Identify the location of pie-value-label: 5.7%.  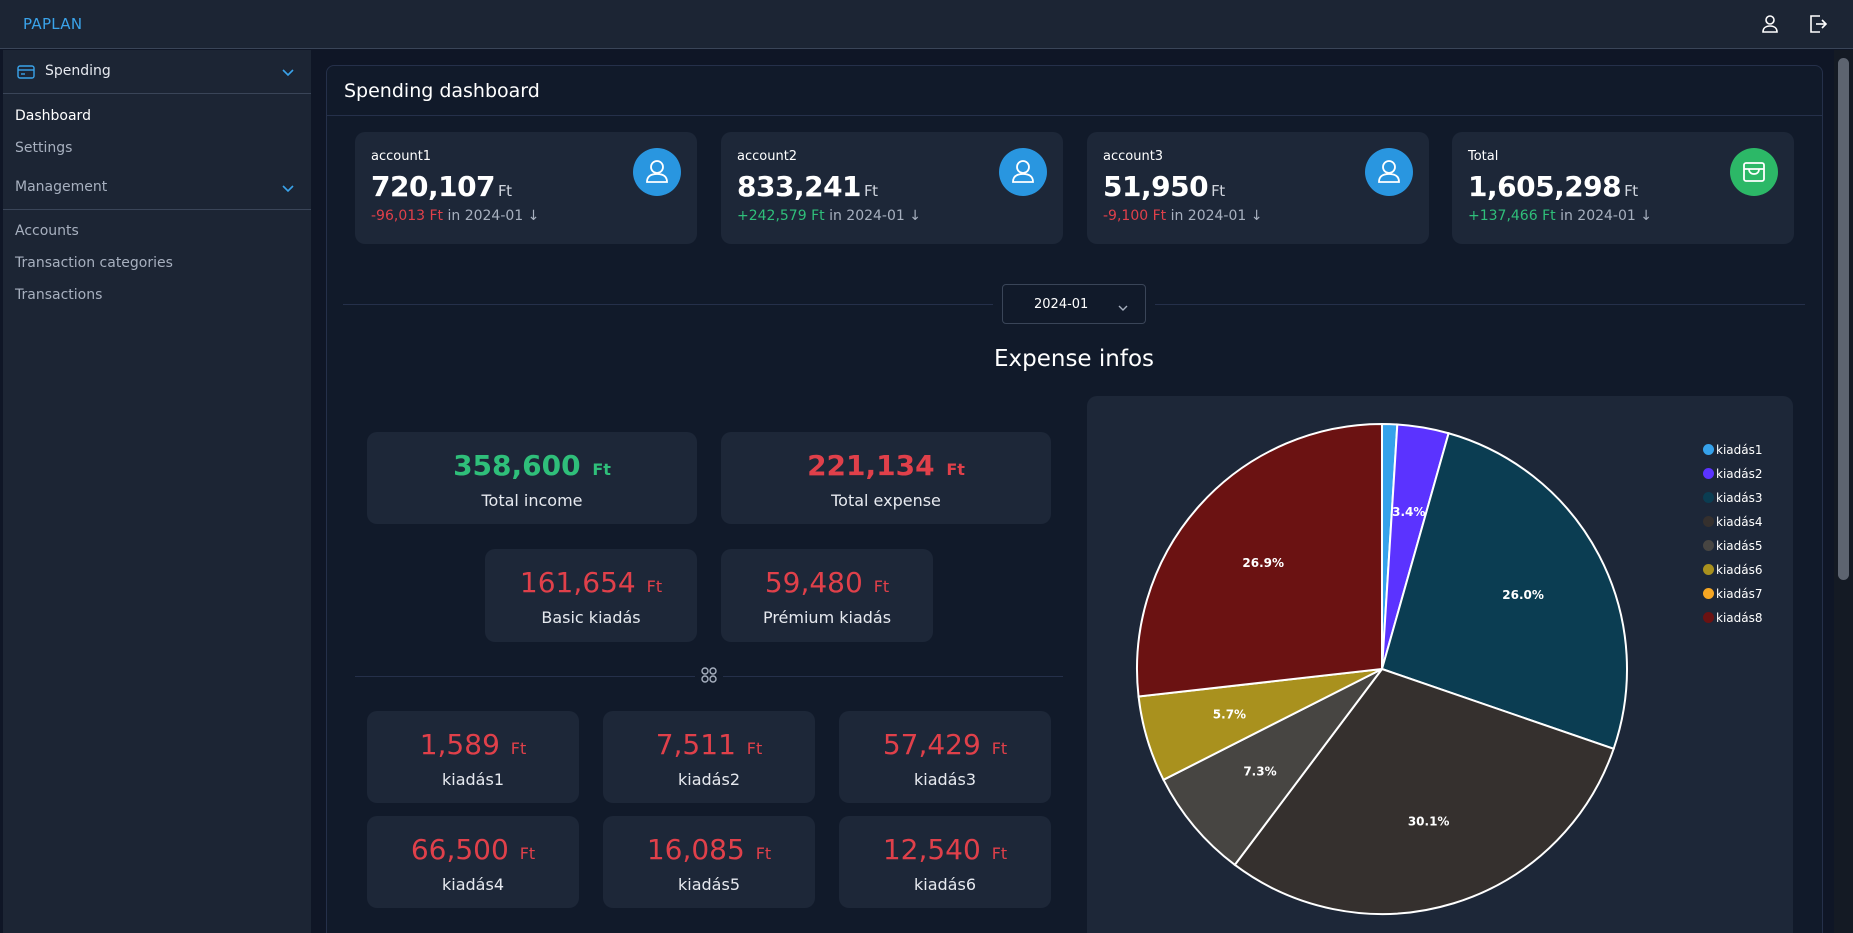
(1229, 715).